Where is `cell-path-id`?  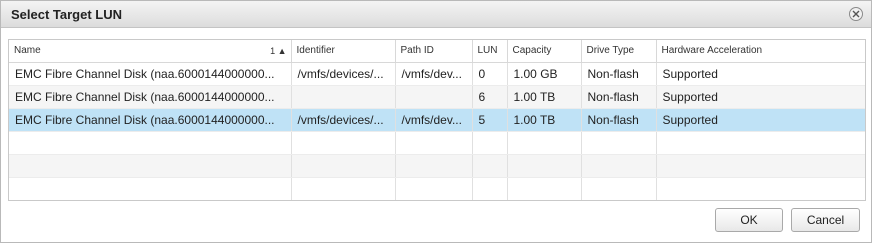 cell-path-id is located at coordinates (434, 97).